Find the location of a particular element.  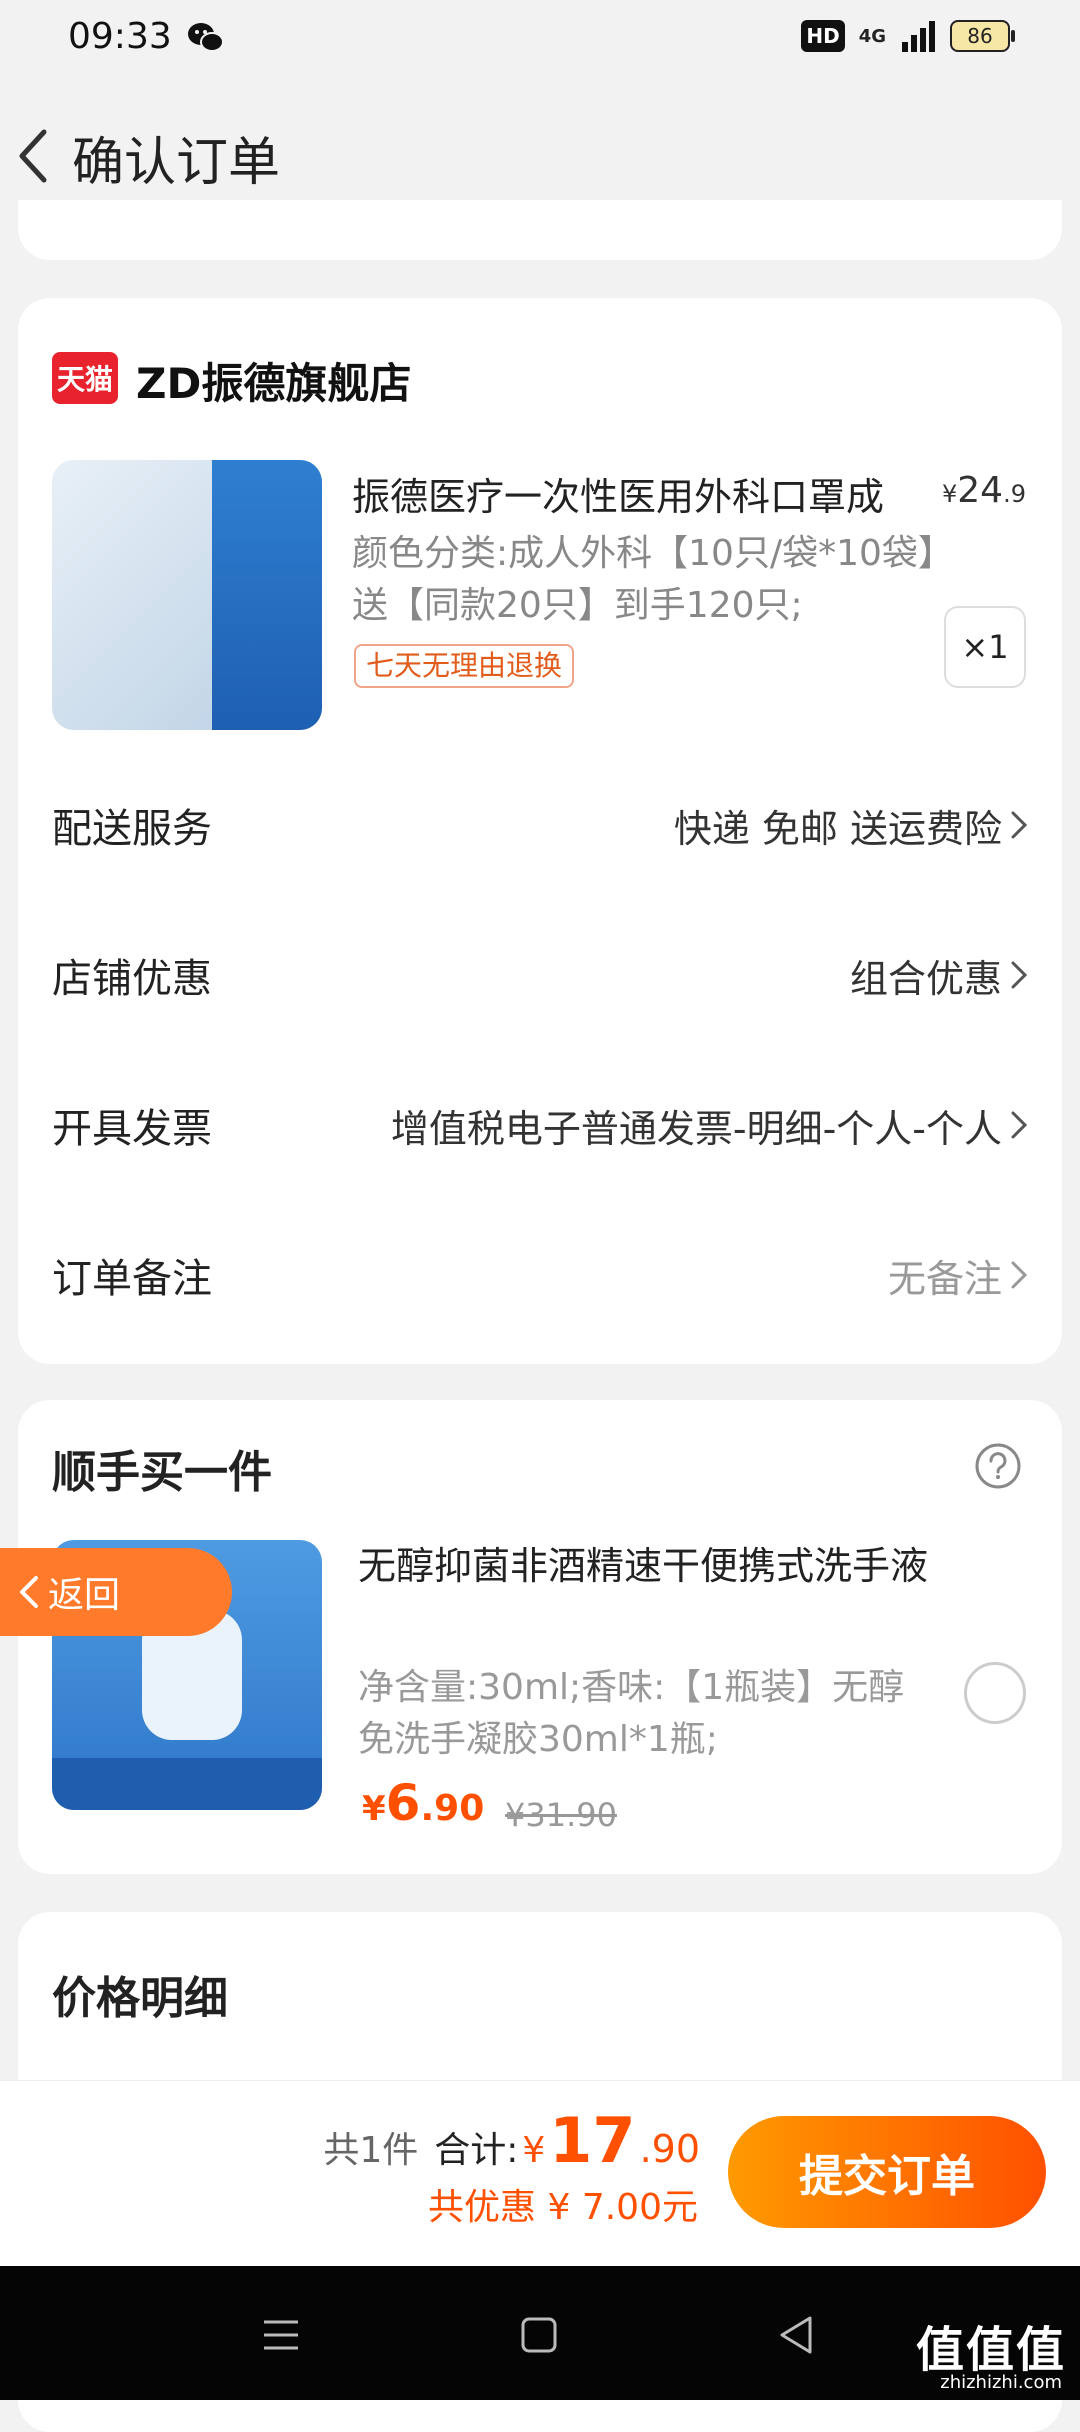

row-value: 无备注 is located at coordinates (958, 1275).